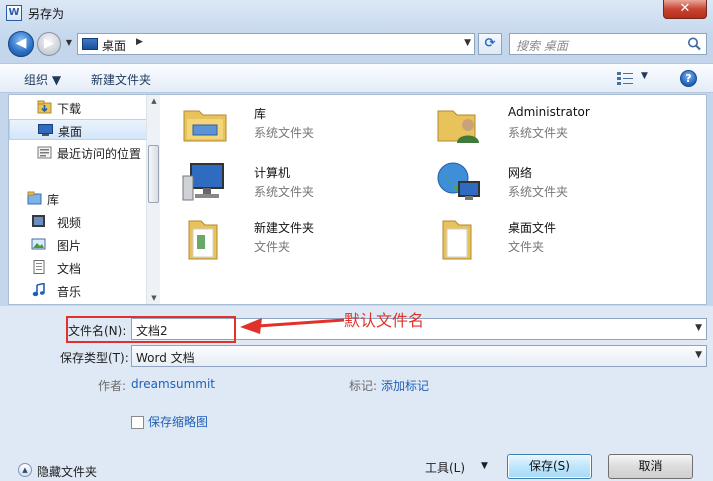  Describe the element at coordinates (276, 44) in the screenshot. I see `address-bar: 桌面 ▶ ▼` at that location.